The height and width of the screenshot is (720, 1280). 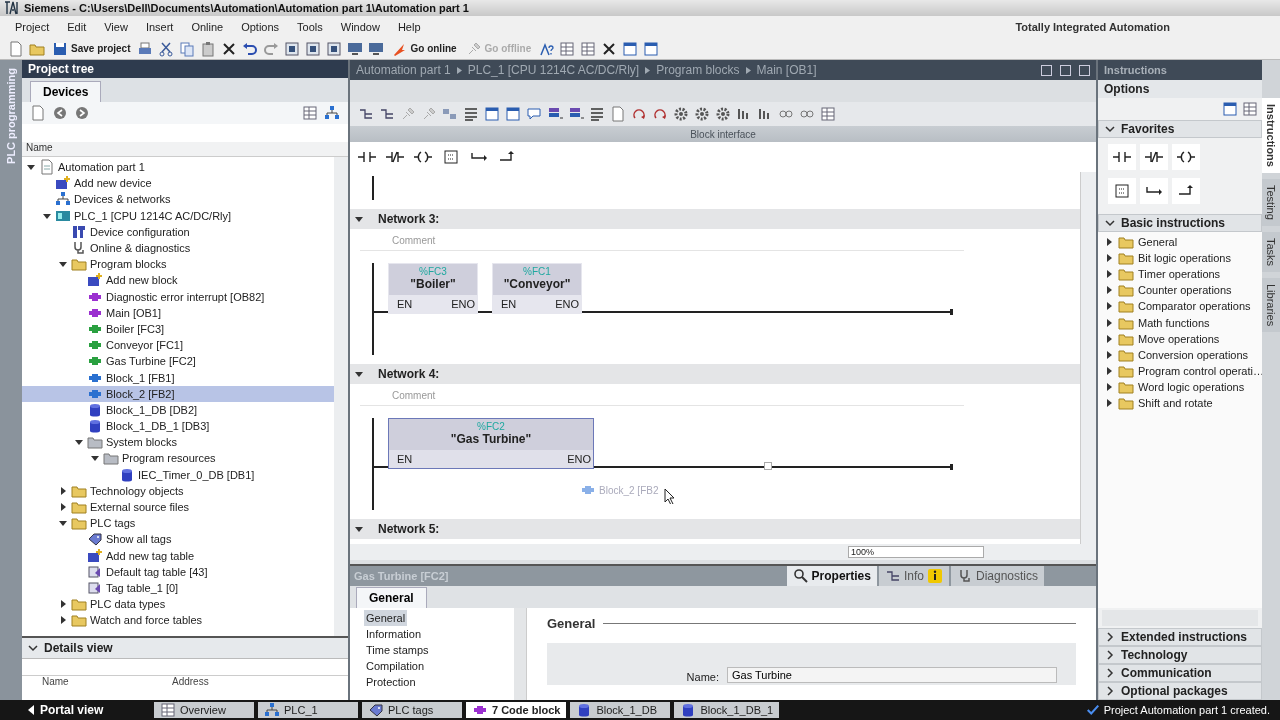 I want to click on tree-item: Program blocks, so click(x=178, y=264).